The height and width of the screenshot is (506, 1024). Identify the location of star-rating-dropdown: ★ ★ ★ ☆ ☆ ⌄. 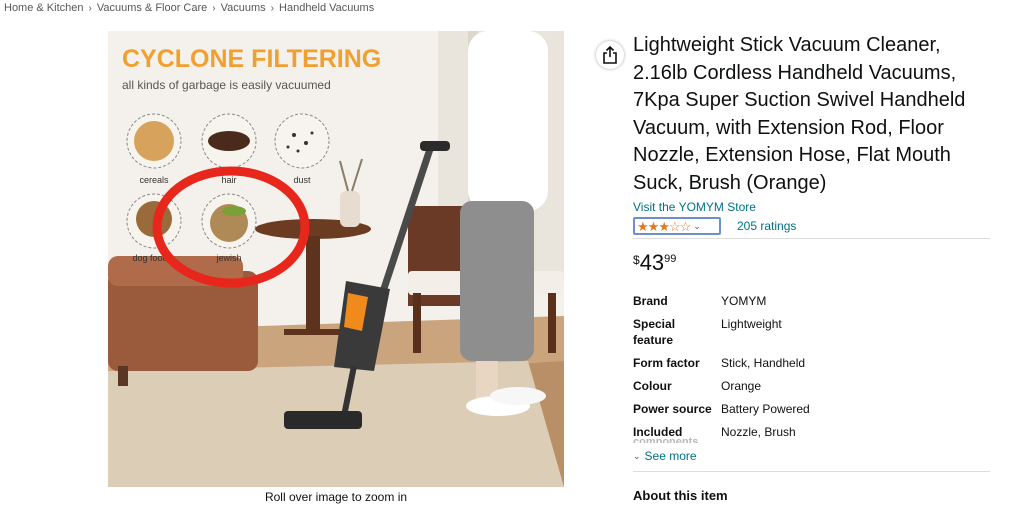
(677, 226).